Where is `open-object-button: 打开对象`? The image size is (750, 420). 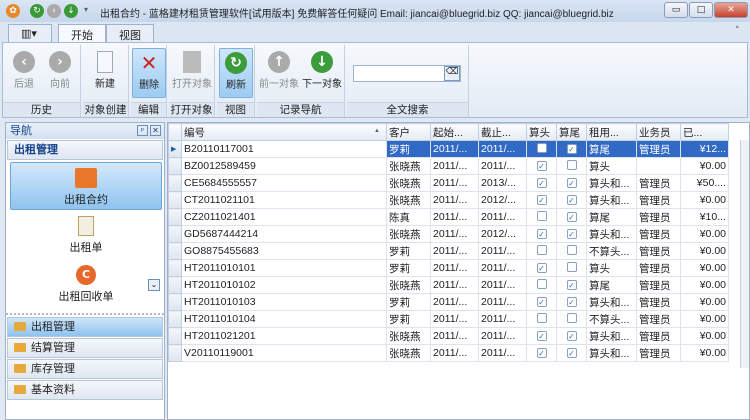
open-object-button: 打开对象 is located at coordinates (192, 73).